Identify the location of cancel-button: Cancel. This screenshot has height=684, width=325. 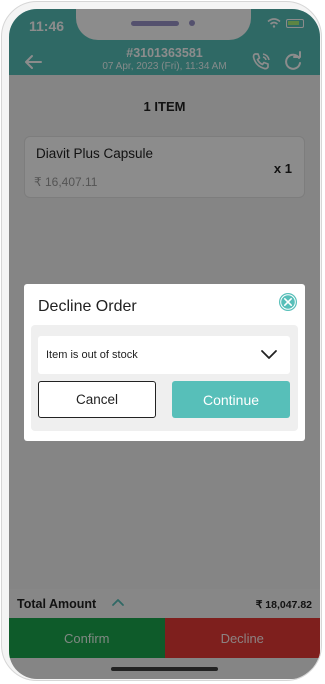
(97, 399).